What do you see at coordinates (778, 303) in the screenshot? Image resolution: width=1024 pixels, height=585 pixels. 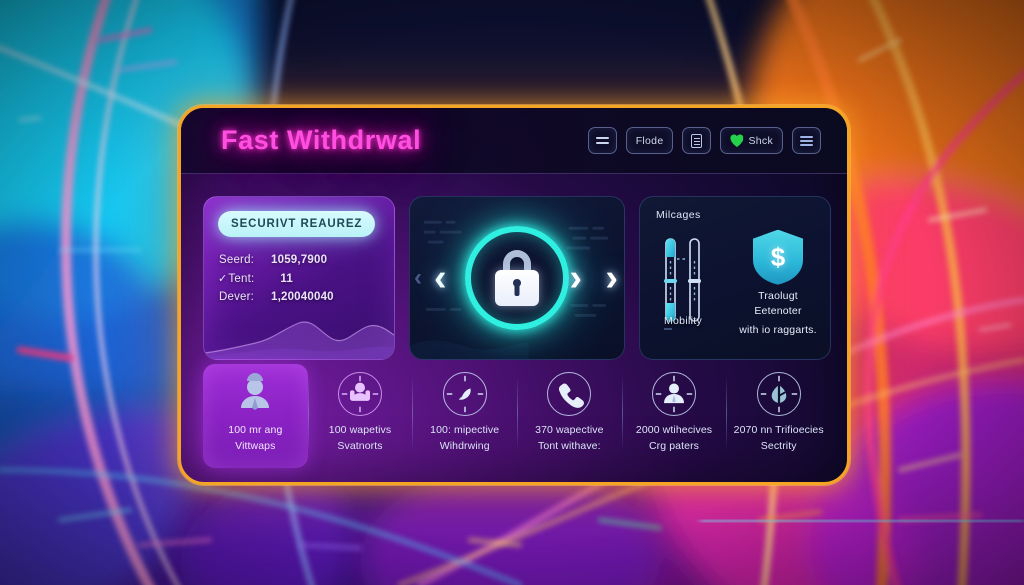 I see `mileage-caption-line1: Traolugt Eetenoter` at bounding box center [778, 303].